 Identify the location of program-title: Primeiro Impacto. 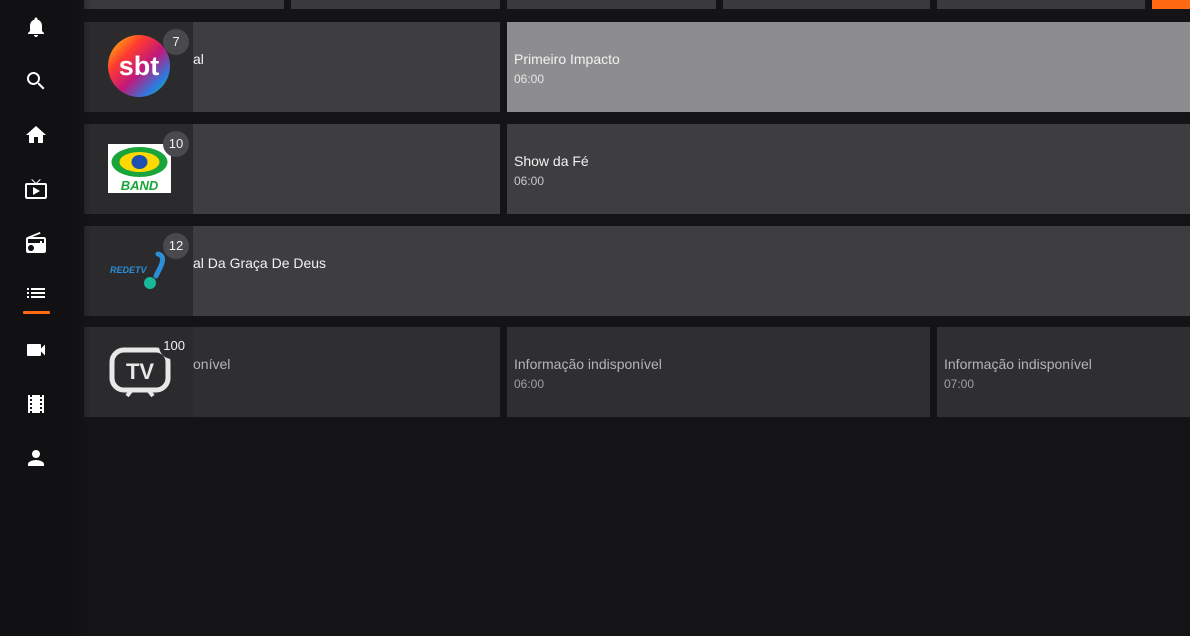
(567, 59).